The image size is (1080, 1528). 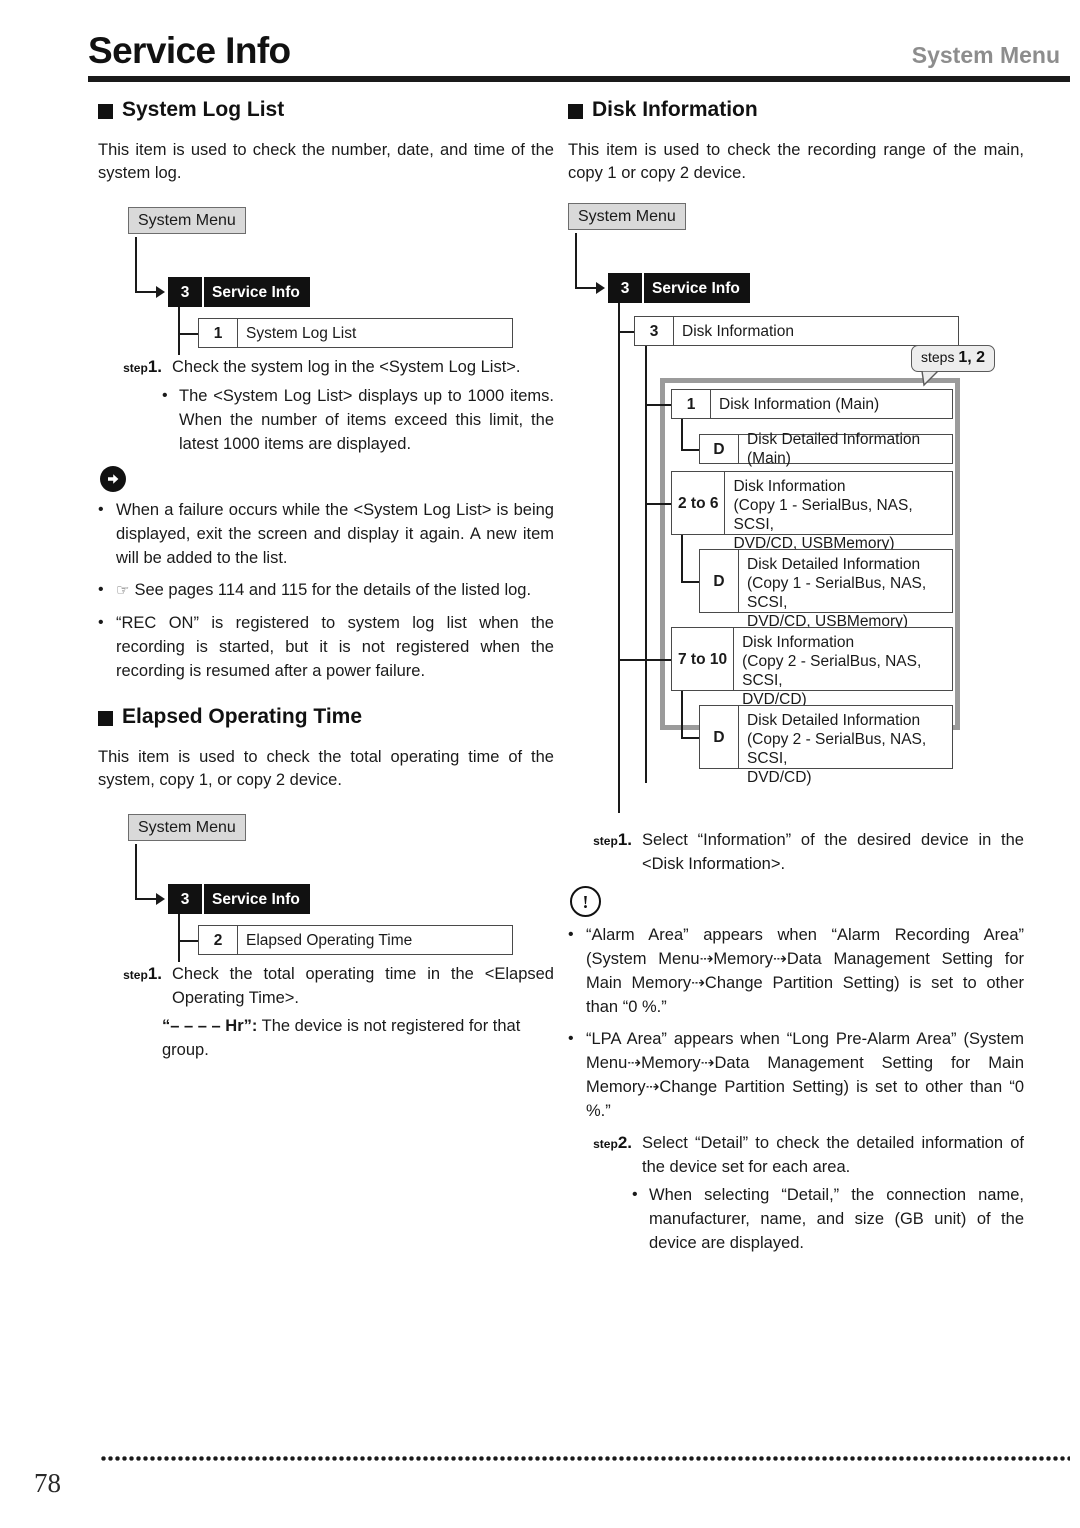 I want to click on section-heading: Disk Information, so click(x=796, y=110).